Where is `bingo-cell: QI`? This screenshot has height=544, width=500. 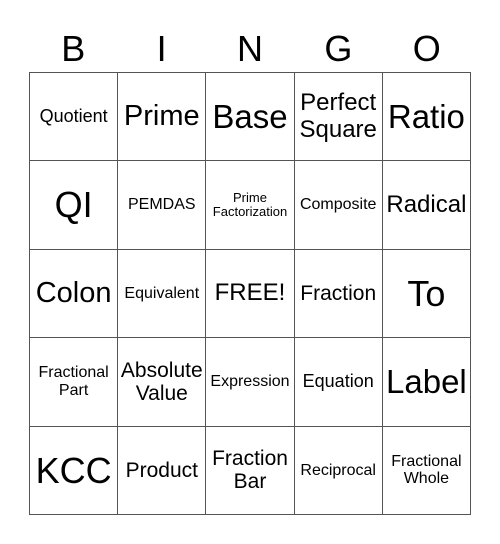 bingo-cell: QI is located at coordinates (74, 205).